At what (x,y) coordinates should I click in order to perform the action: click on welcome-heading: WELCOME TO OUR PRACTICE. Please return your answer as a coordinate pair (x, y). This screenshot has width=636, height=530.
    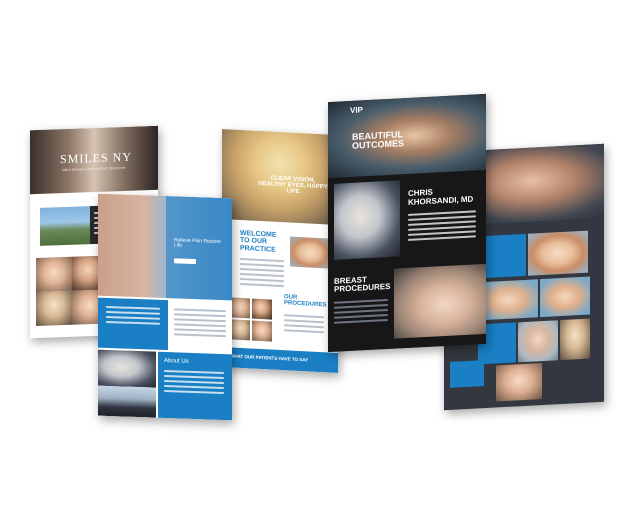
    Looking at the image, I should click on (258, 241).